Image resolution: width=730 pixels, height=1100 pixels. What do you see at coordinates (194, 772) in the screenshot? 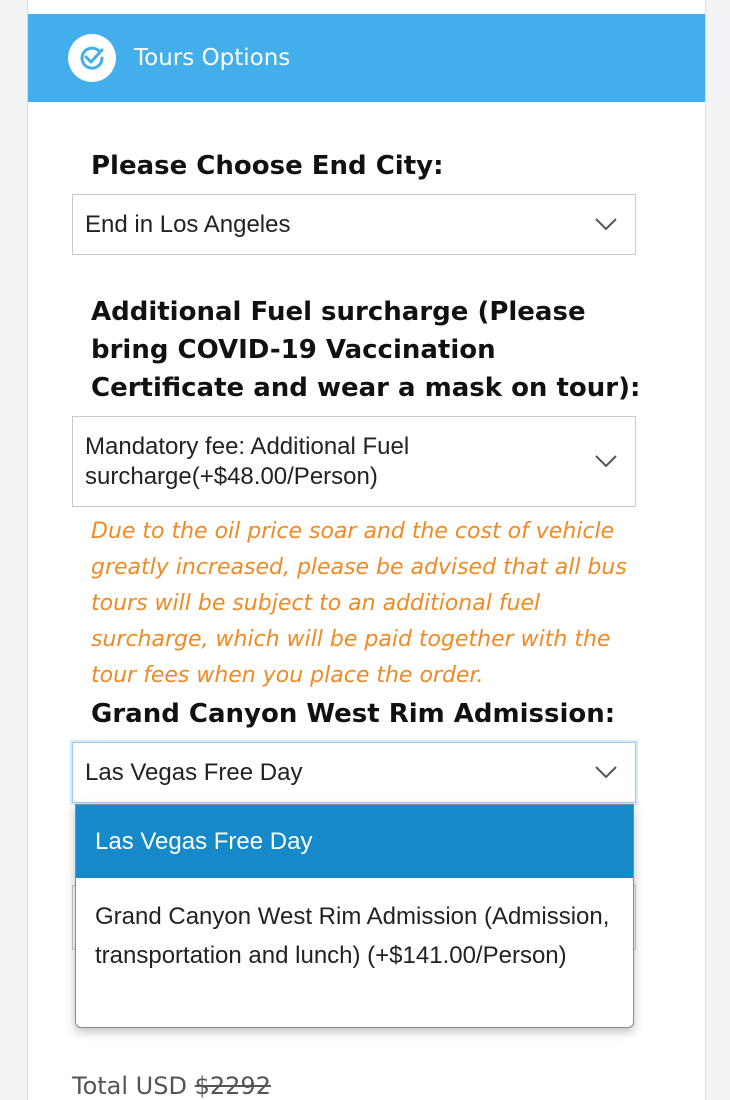
I see `admission-value: Las Vegas Free Day` at bounding box center [194, 772].